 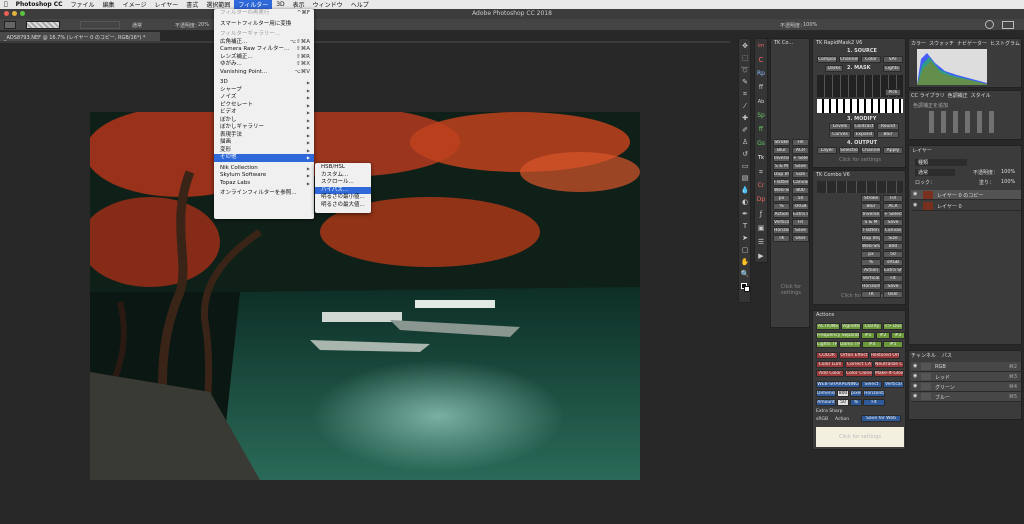 What do you see at coordinates (761, 172) in the screenshot?
I see `tk-crop-icon: ⌗` at bounding box center [761, 172].